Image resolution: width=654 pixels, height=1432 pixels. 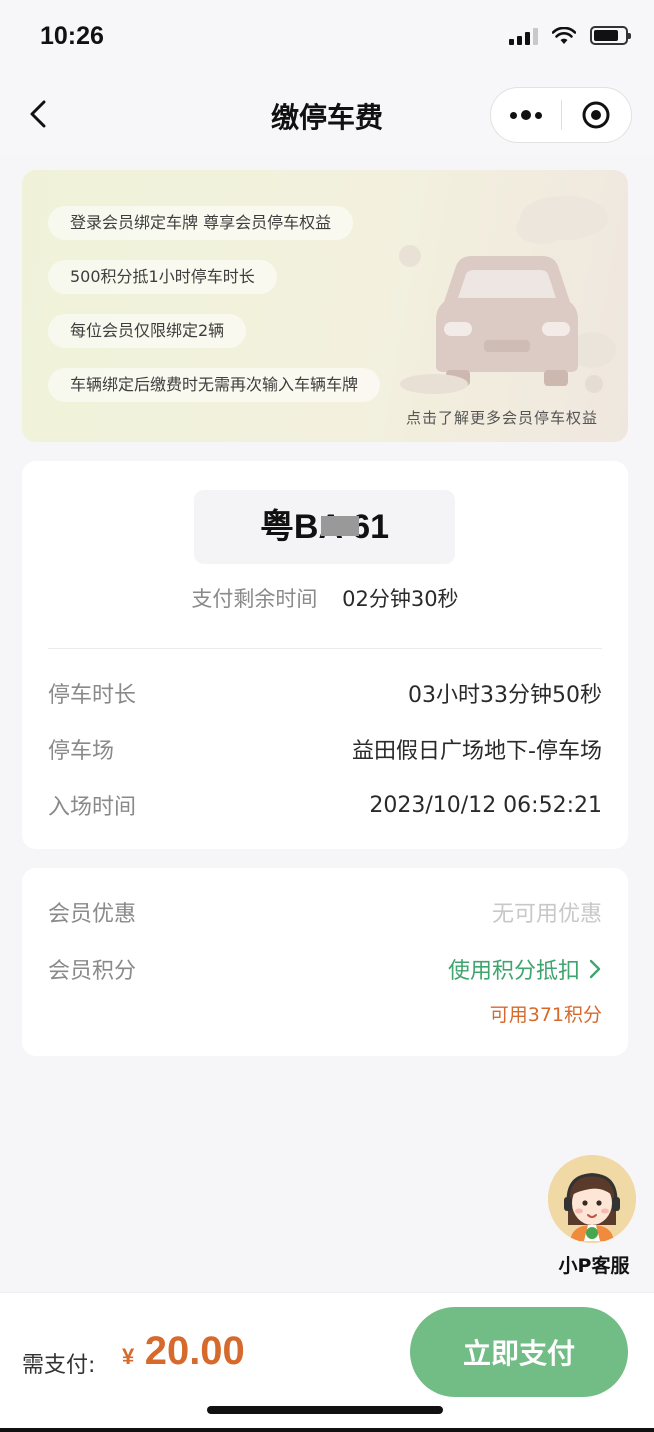 I want to click on payment-bar: 需支付: ¥ 20.00 立即支付, so click(x=327, y=1362).